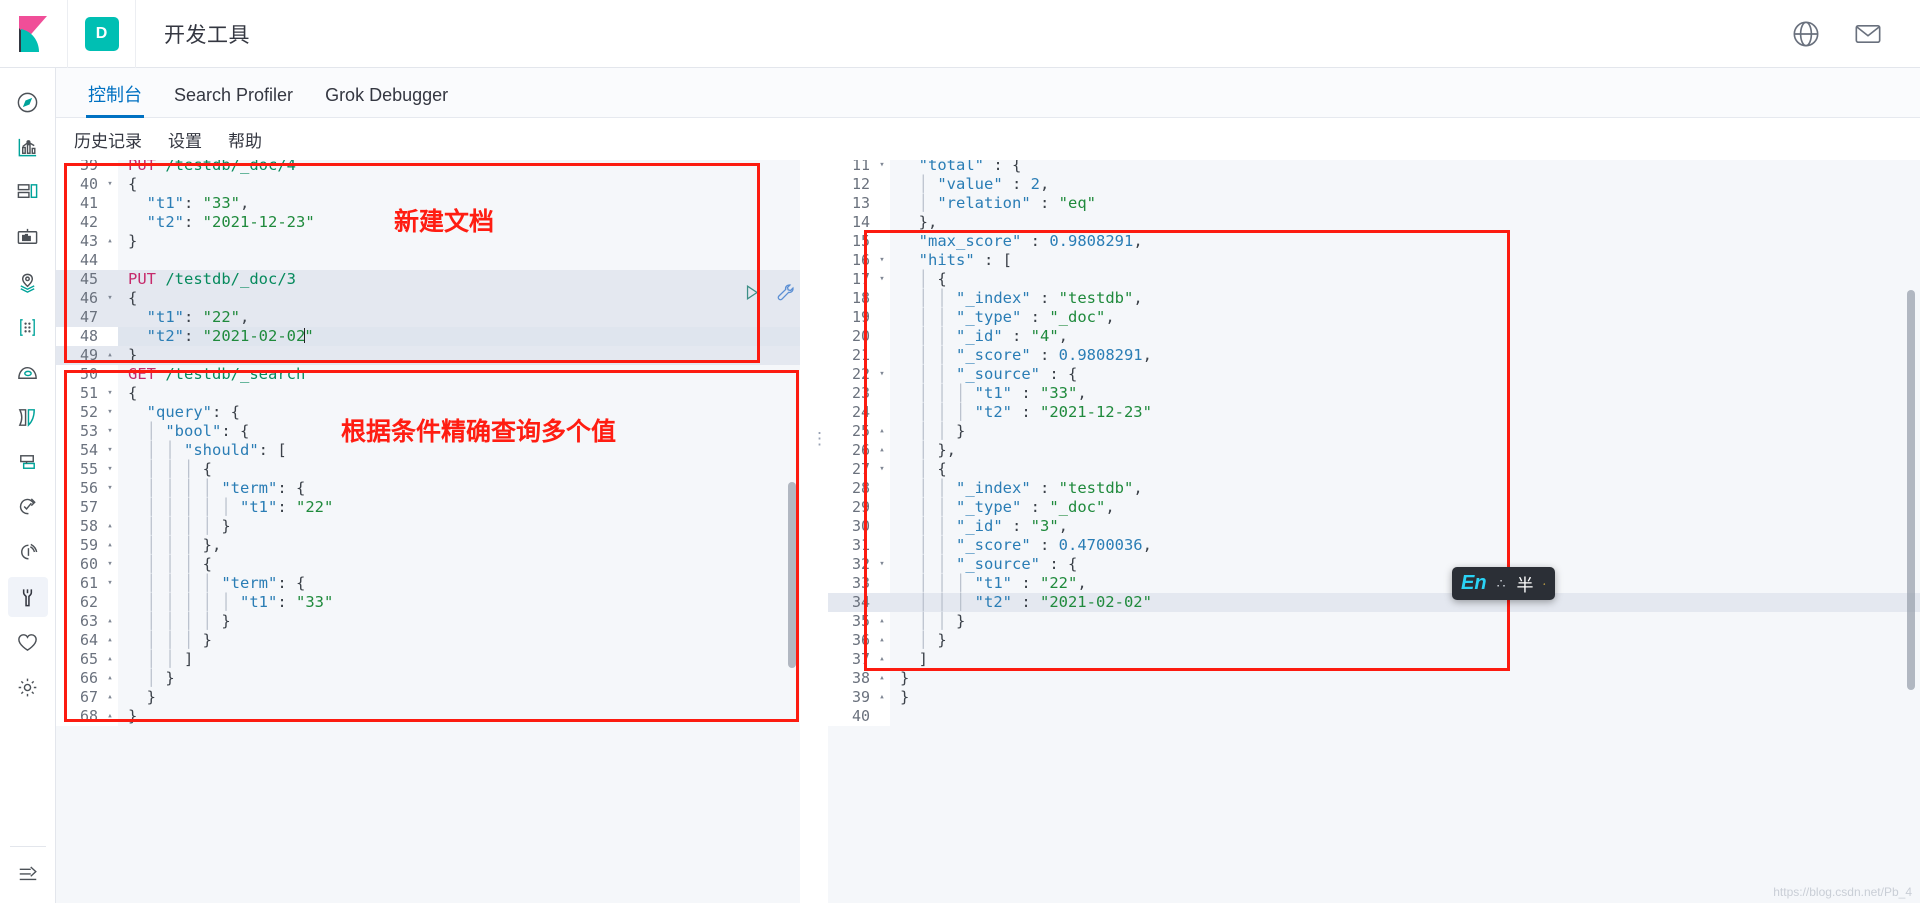 This screenshot has height=903, width=1920. What do you see at coordinates (1806, 34) in the screenshot?
I see `help-circle-icon` at bounding box center [1806, 34].